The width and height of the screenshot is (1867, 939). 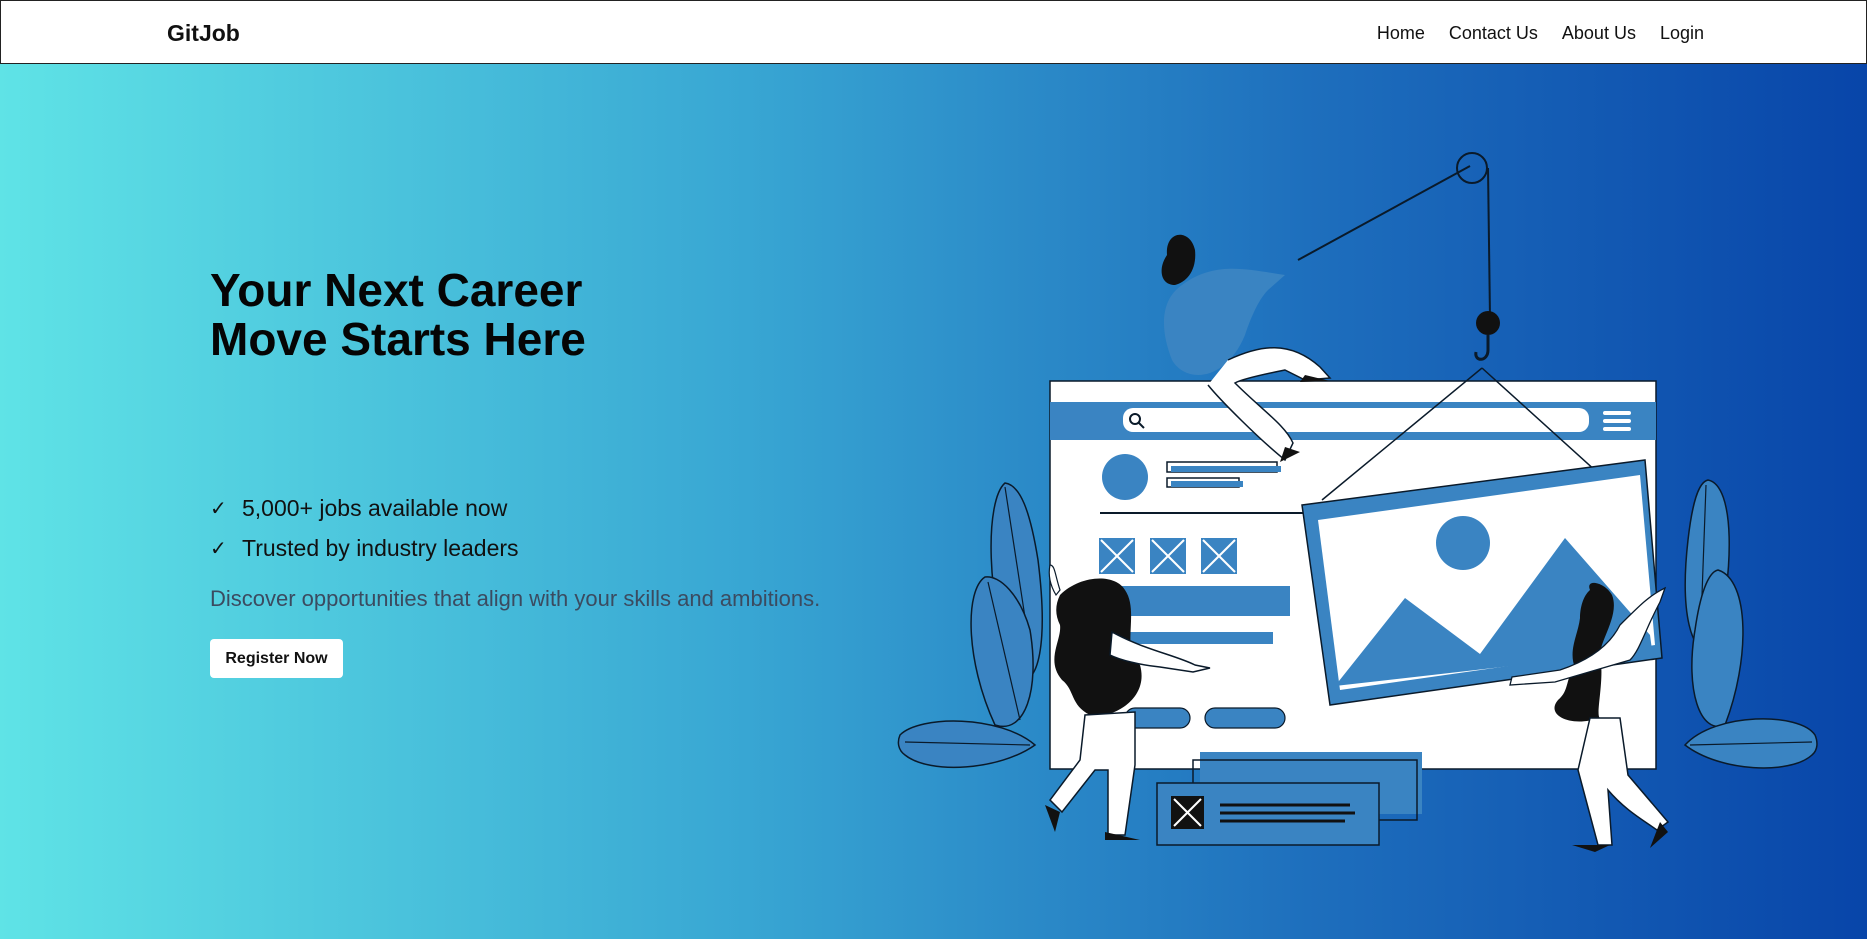 I want to click on benefit-item: ✓ 5,000+ jobs available now, so click(x=364, y=508).